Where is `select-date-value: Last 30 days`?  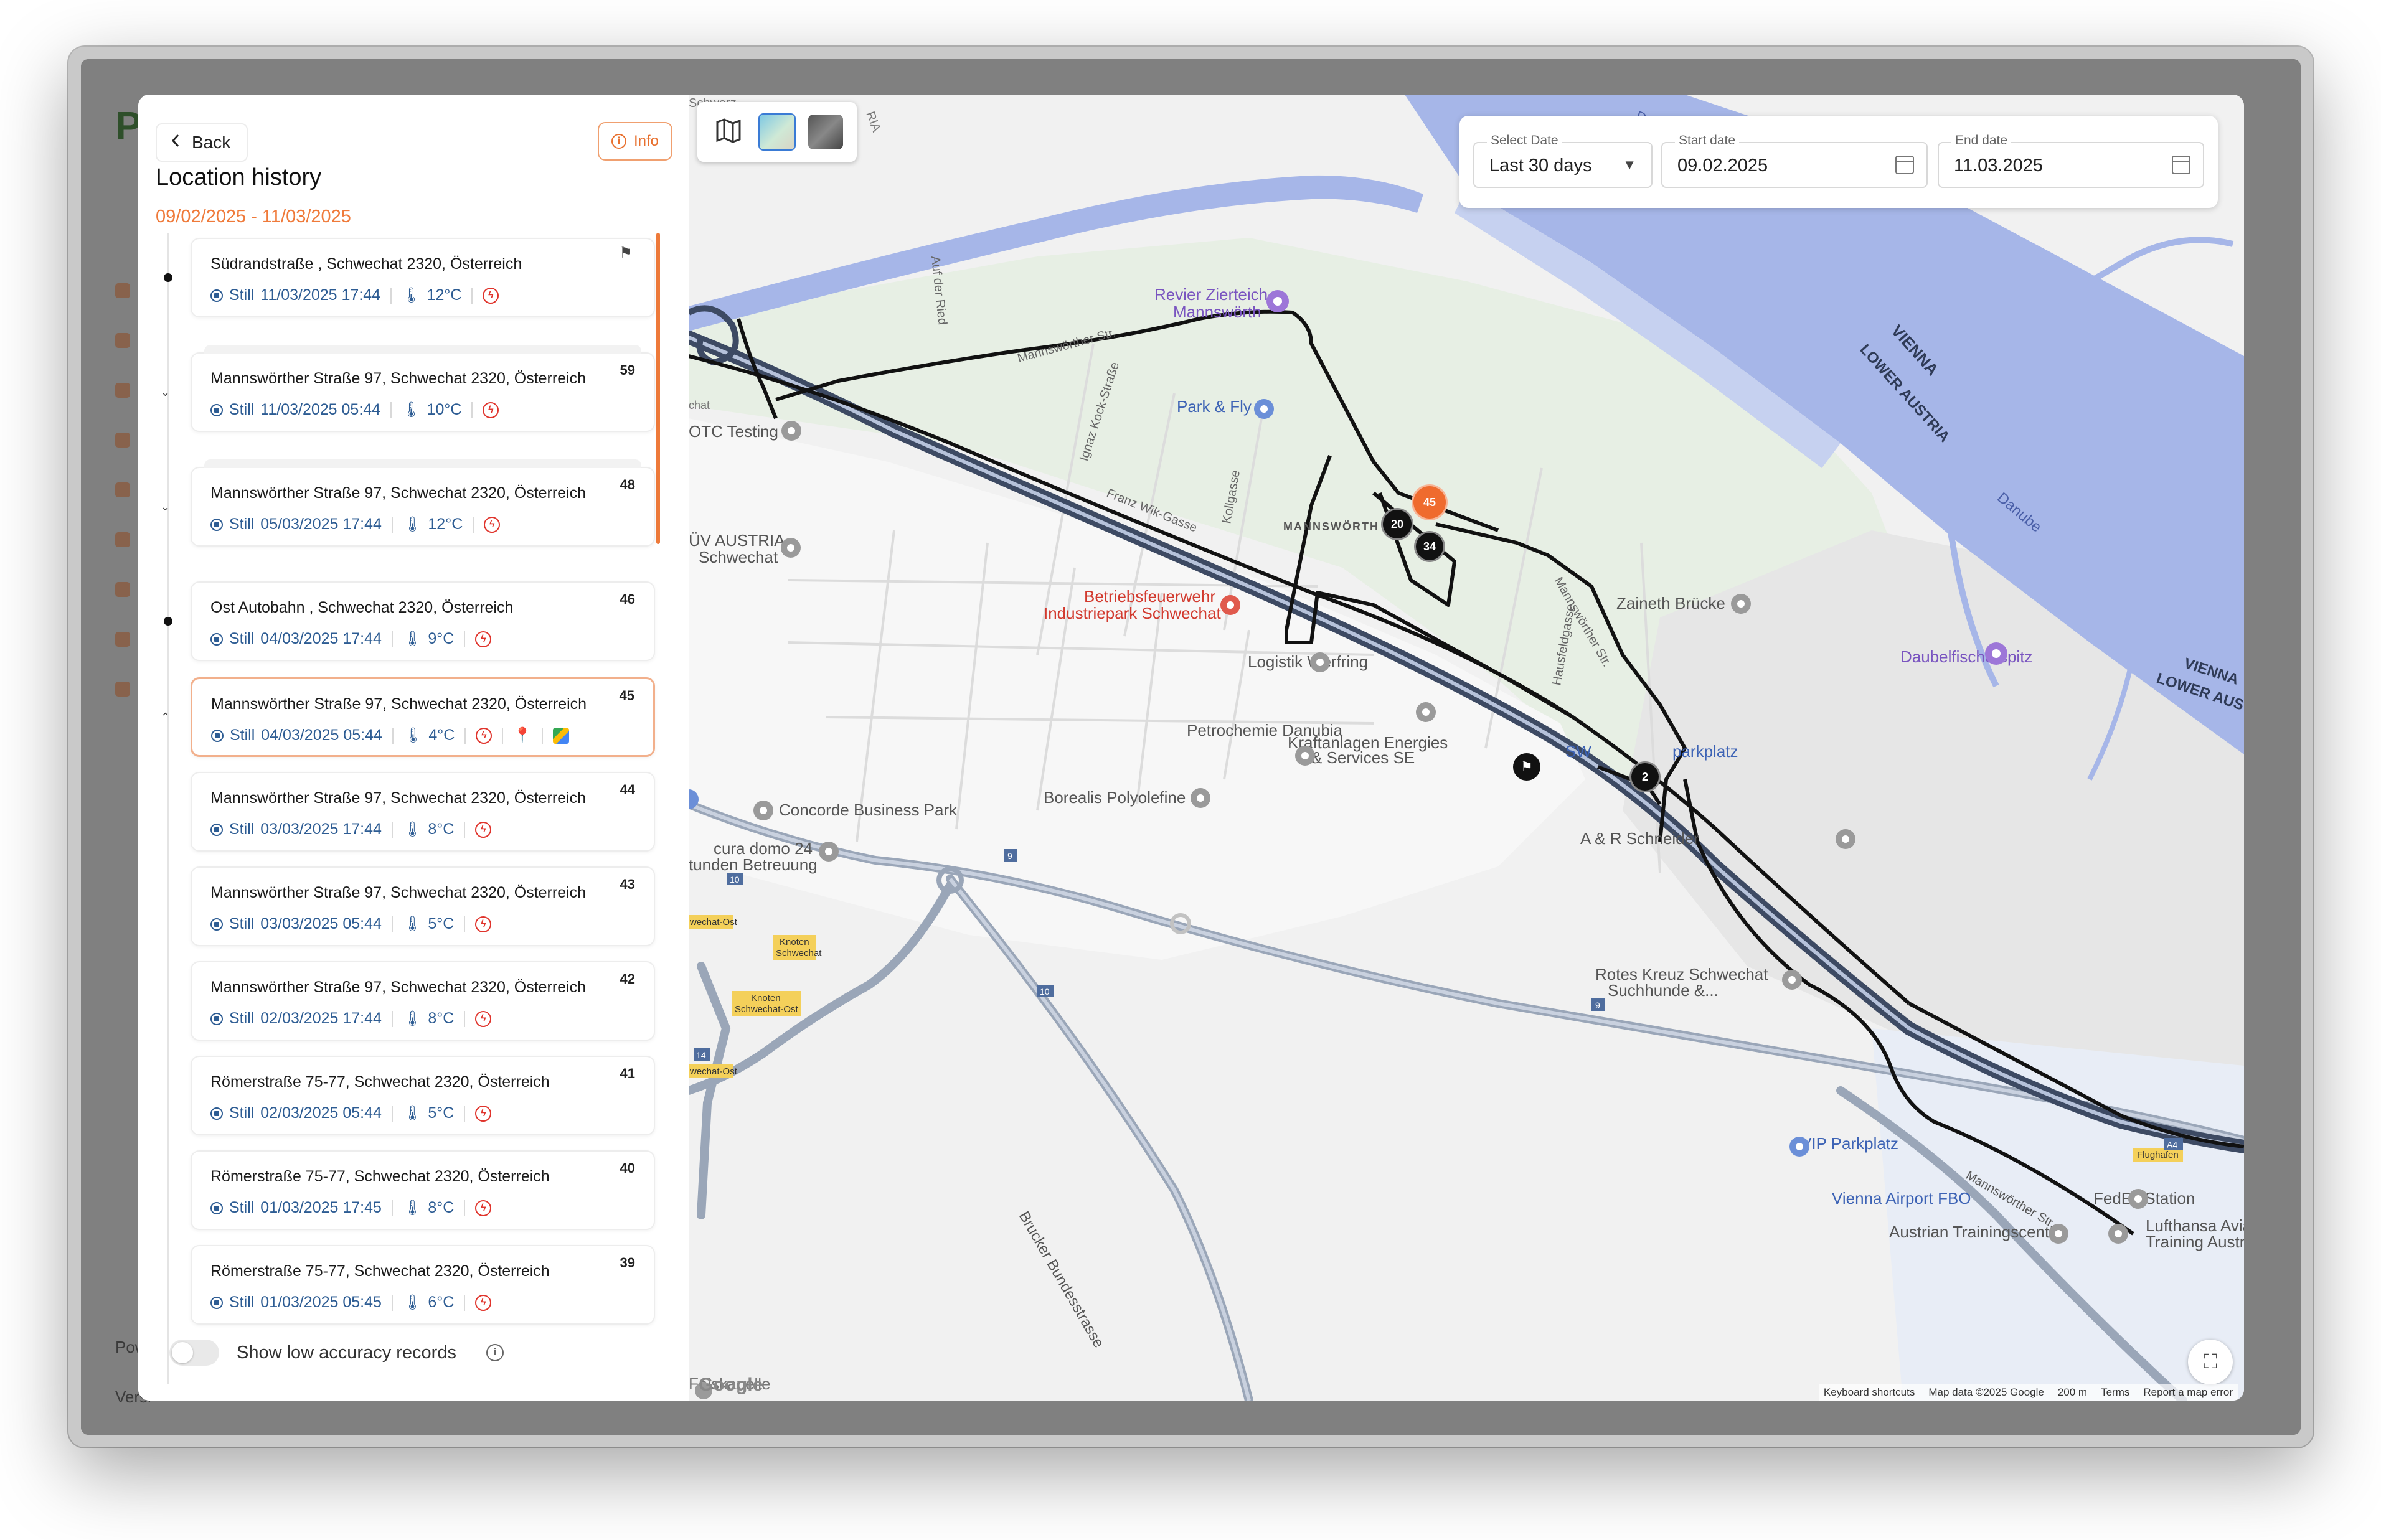 select-date-value: Last 30 days is located at coordinates (1540, 166).